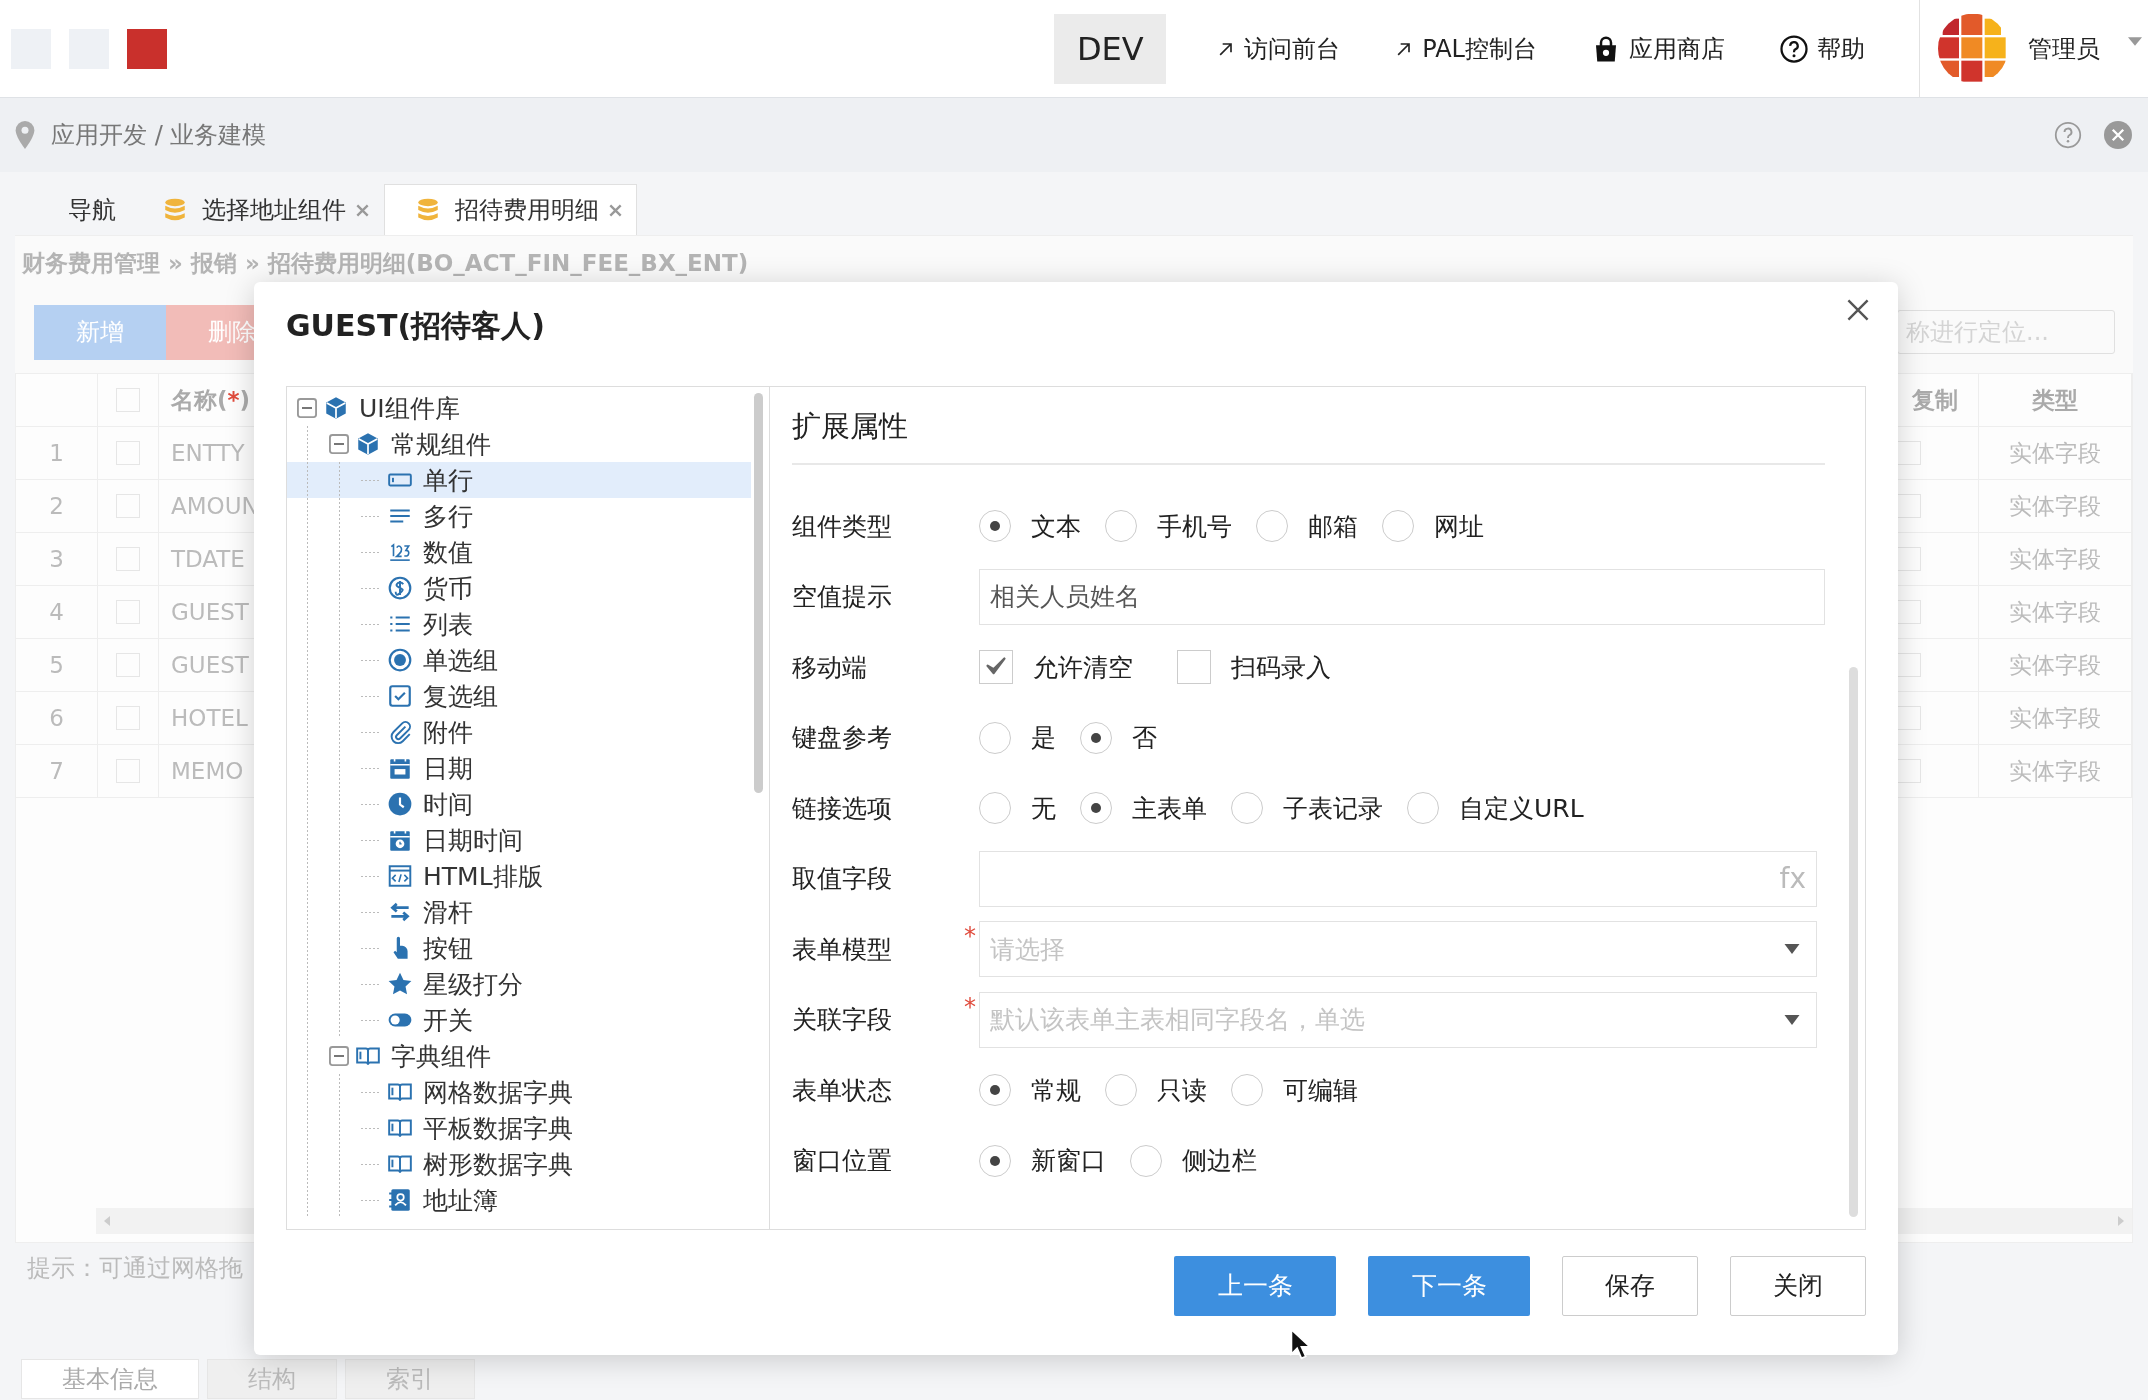 This screenshot has width=2148, height=1400. What do you see at coordinates (842, 879) in the screenshot?
I see `field-label: 取值字段` at bounding box center [842, 879].